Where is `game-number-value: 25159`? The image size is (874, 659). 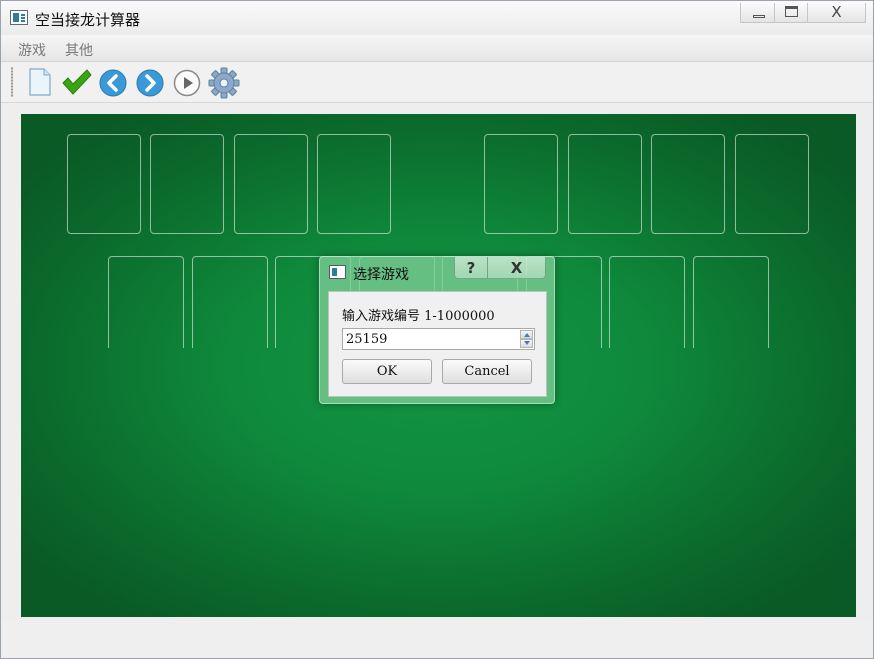
game-number-value: 25159 is located at coordinates (366, 339).